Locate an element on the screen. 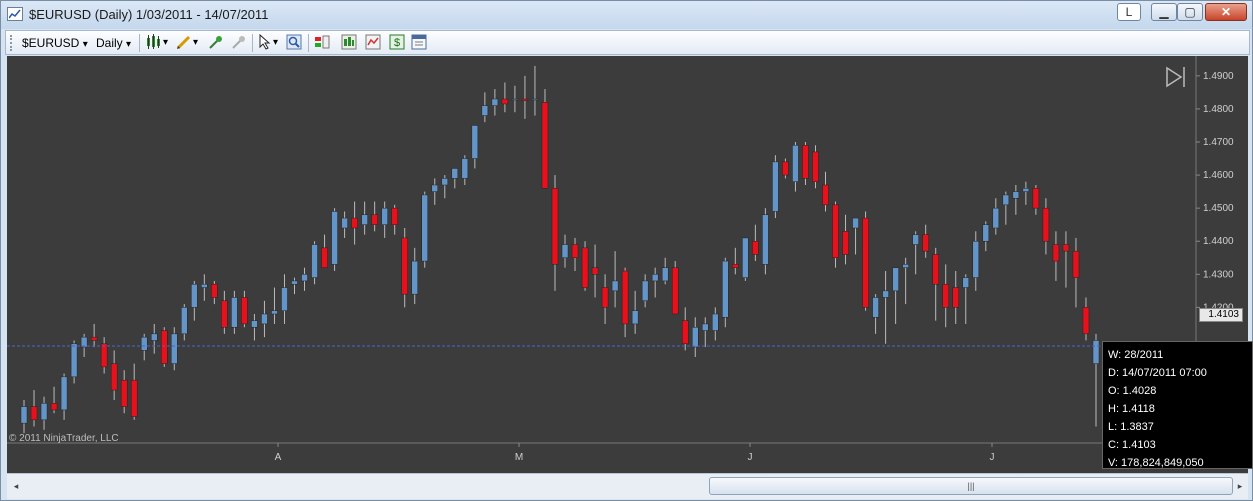  drawing-tools-icon is located at coordinates (184, 43).